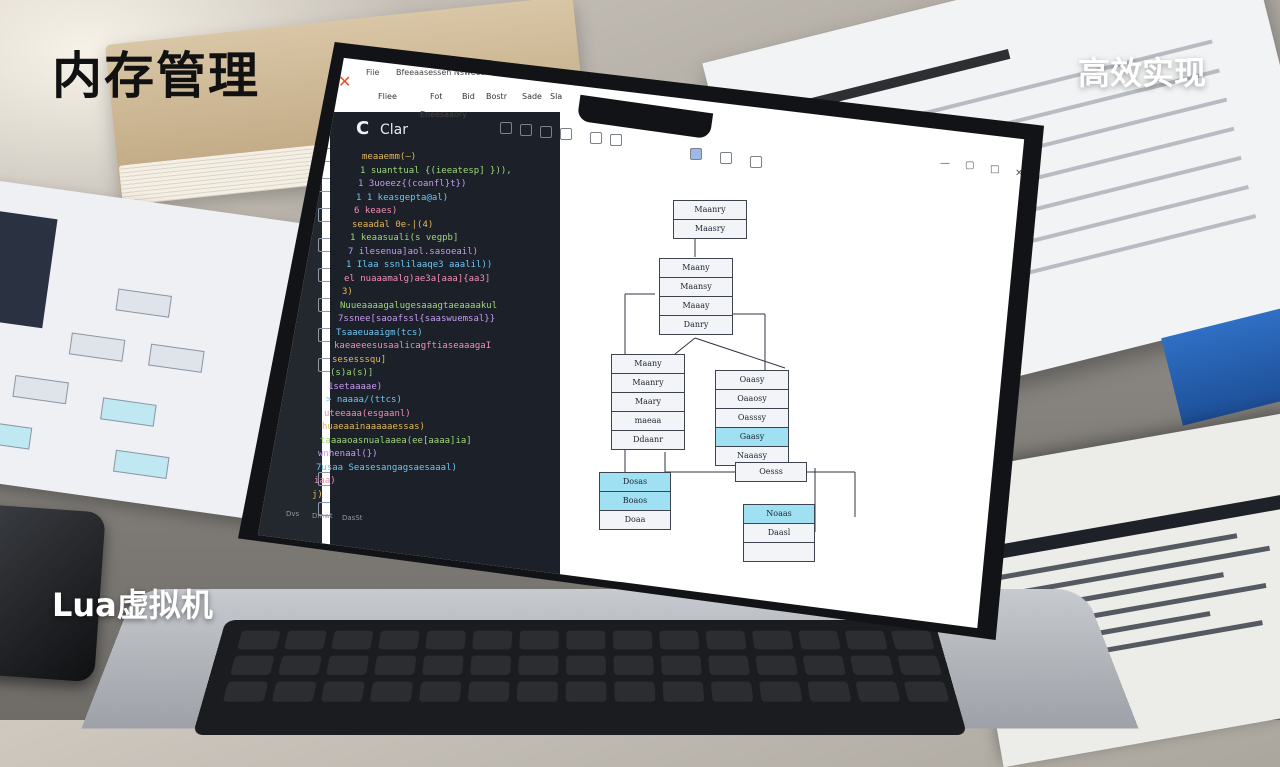 The height and width of the screenshot is (767, 1280). Describe the element at coordinates (696, 325) in the screenshot. I see `memory-cell: Danry` at that location.